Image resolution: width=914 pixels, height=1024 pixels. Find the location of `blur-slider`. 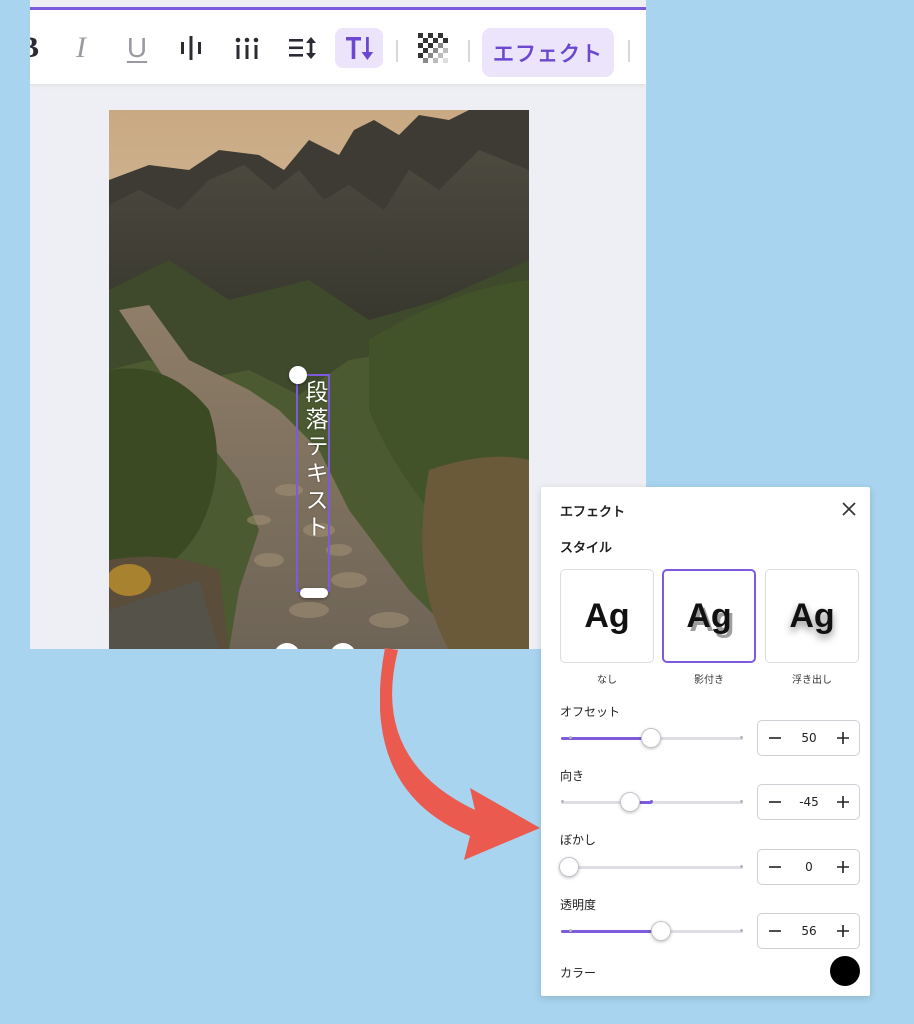

blur-slider is located at coordinates (651, 867).